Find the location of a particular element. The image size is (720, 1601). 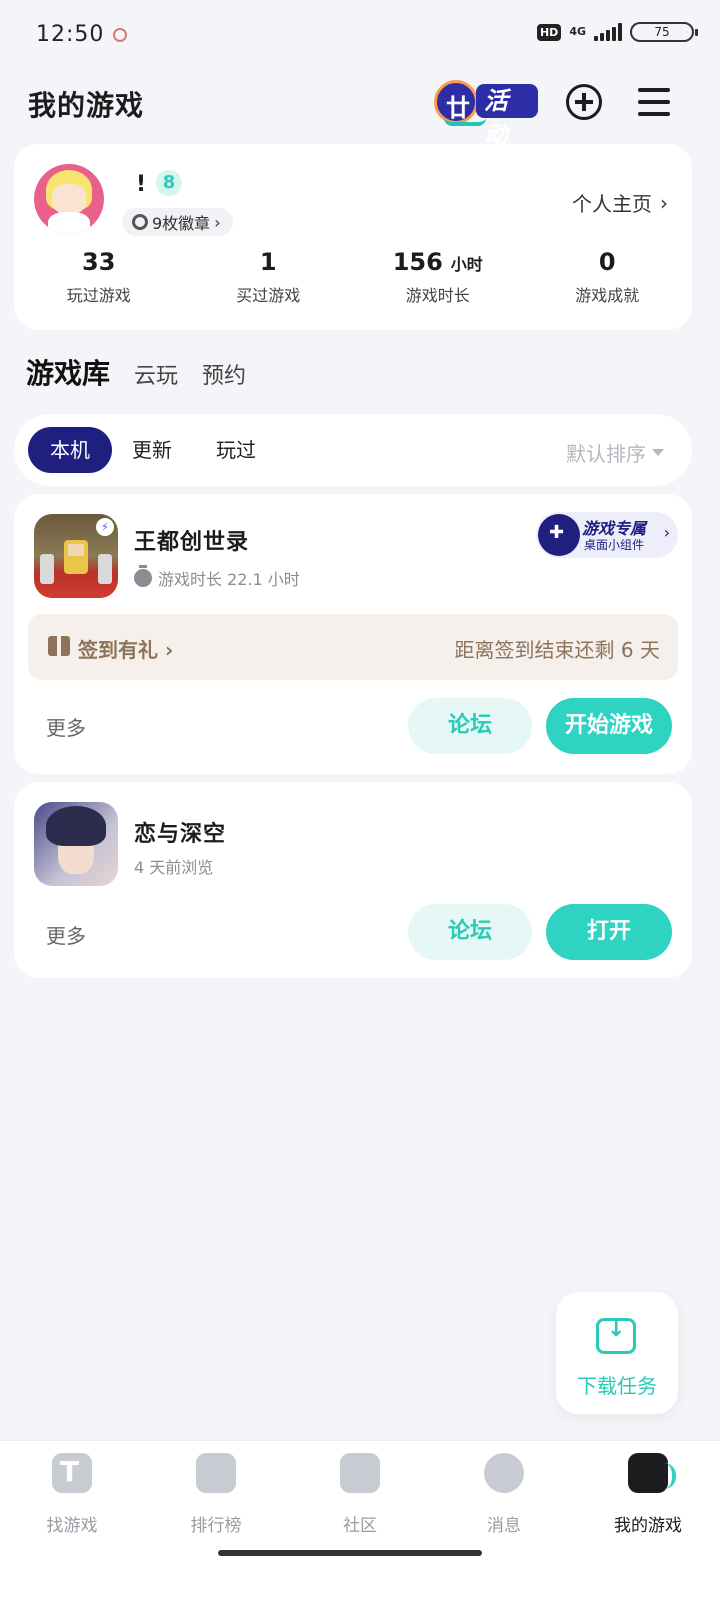

stat-value: 156 is located at coordinates (417, 262).